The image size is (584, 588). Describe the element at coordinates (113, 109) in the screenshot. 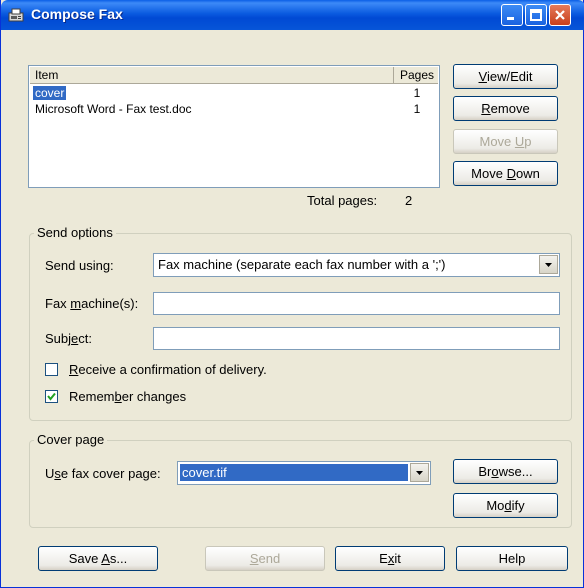

I see `list-item-name: Microsoft Word - Fax test.doc` at that location.